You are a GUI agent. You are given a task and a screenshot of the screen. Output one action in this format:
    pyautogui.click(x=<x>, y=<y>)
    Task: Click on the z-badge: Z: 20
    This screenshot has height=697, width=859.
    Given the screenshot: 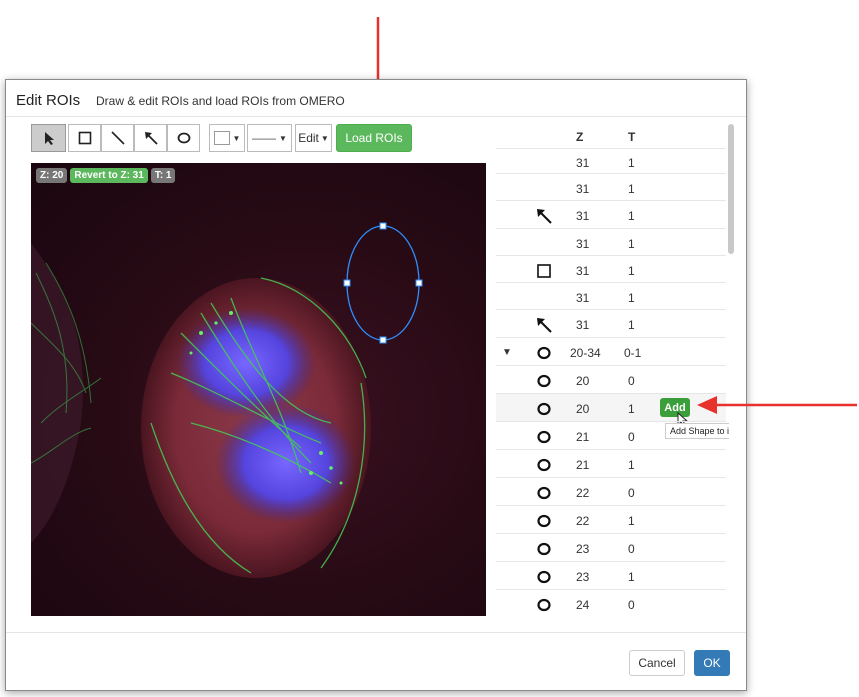 What is the action you would take?
    pyautogui.click(x=52, y=175)
    